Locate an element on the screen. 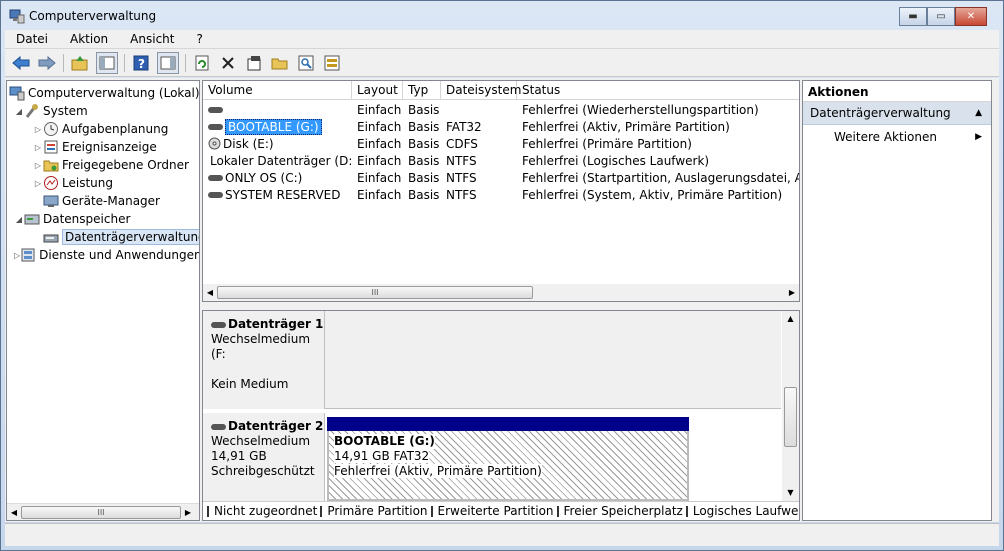  show-hide-tree-icon is located at coordinates (107, 62).